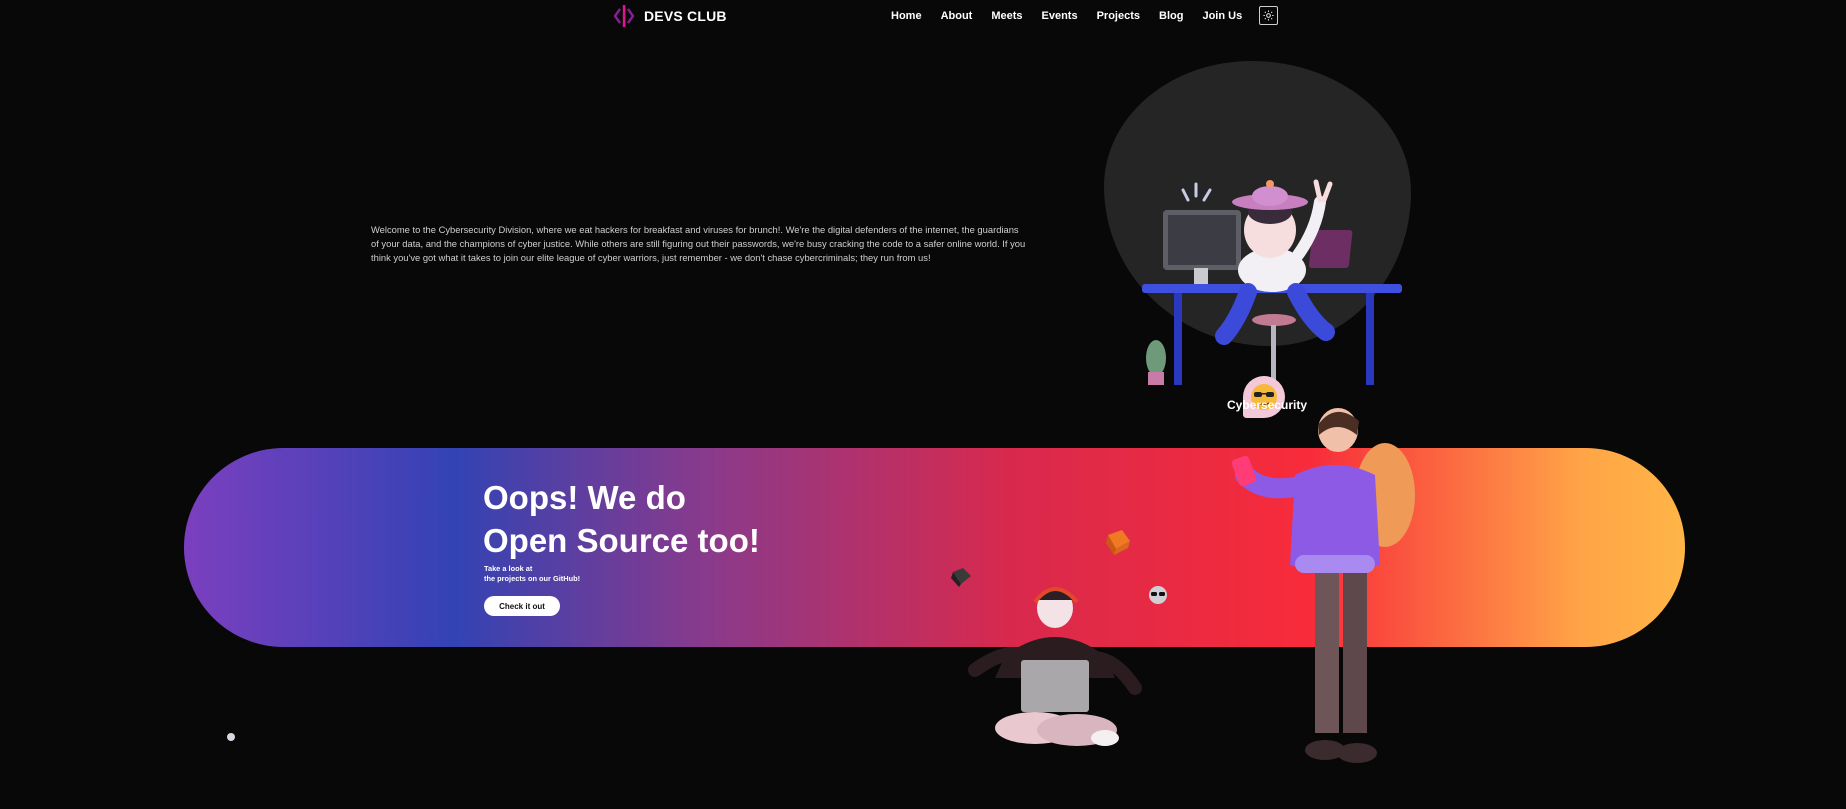 Image resolution: width=1846 pixels, height=809 pixels. Describe the element at coordinates (532, 578) in the screenshot. I see `banner-subtitle-line2: the projects on our GitHub!` at that location.